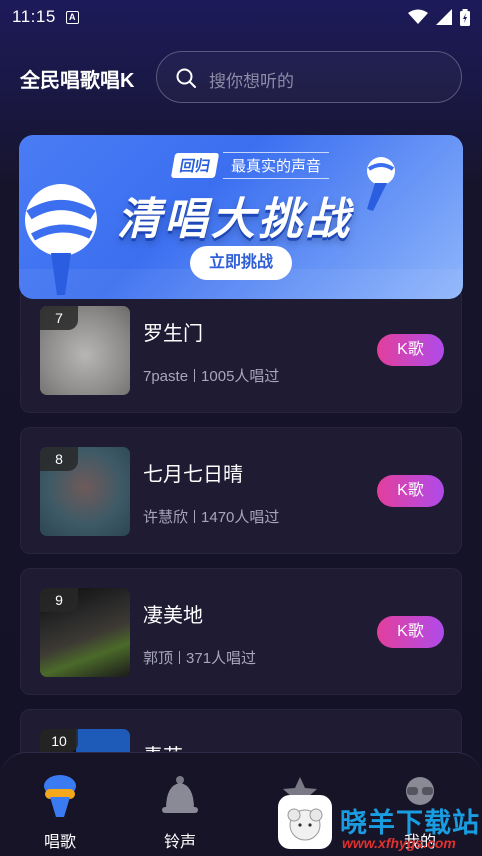 This screenshot has height=856, width=482. I want to click on search-placeholder: 搜你想听的, so click(251, 81).